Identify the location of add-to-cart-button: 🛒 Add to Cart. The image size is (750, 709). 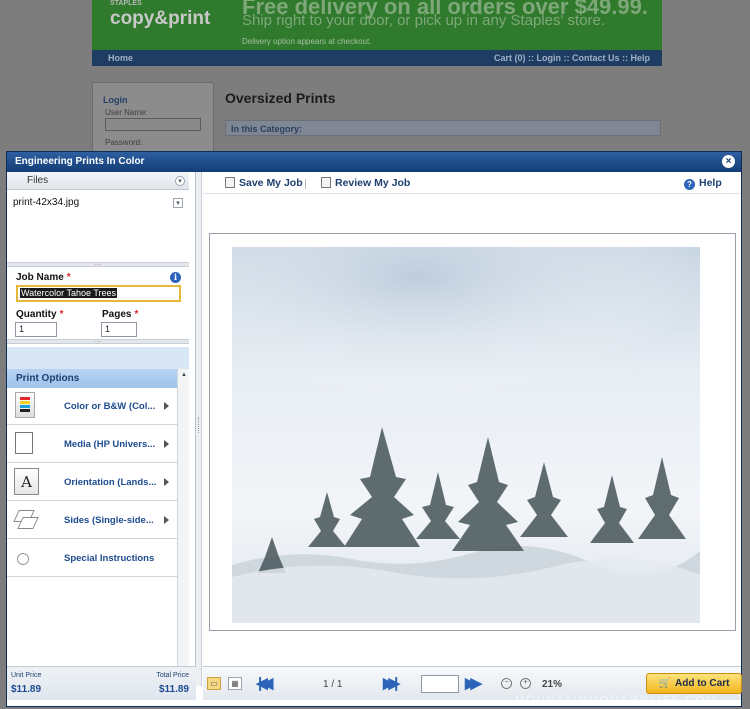
(694, 683).